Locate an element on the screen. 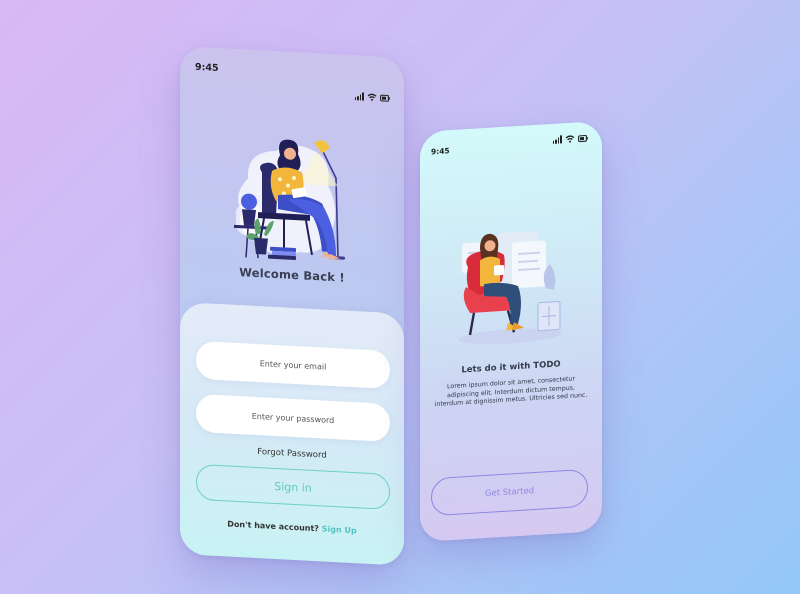 This screenshot has width=800, height=594. get-started-button: Get Started is located at coordinates (509, 492).